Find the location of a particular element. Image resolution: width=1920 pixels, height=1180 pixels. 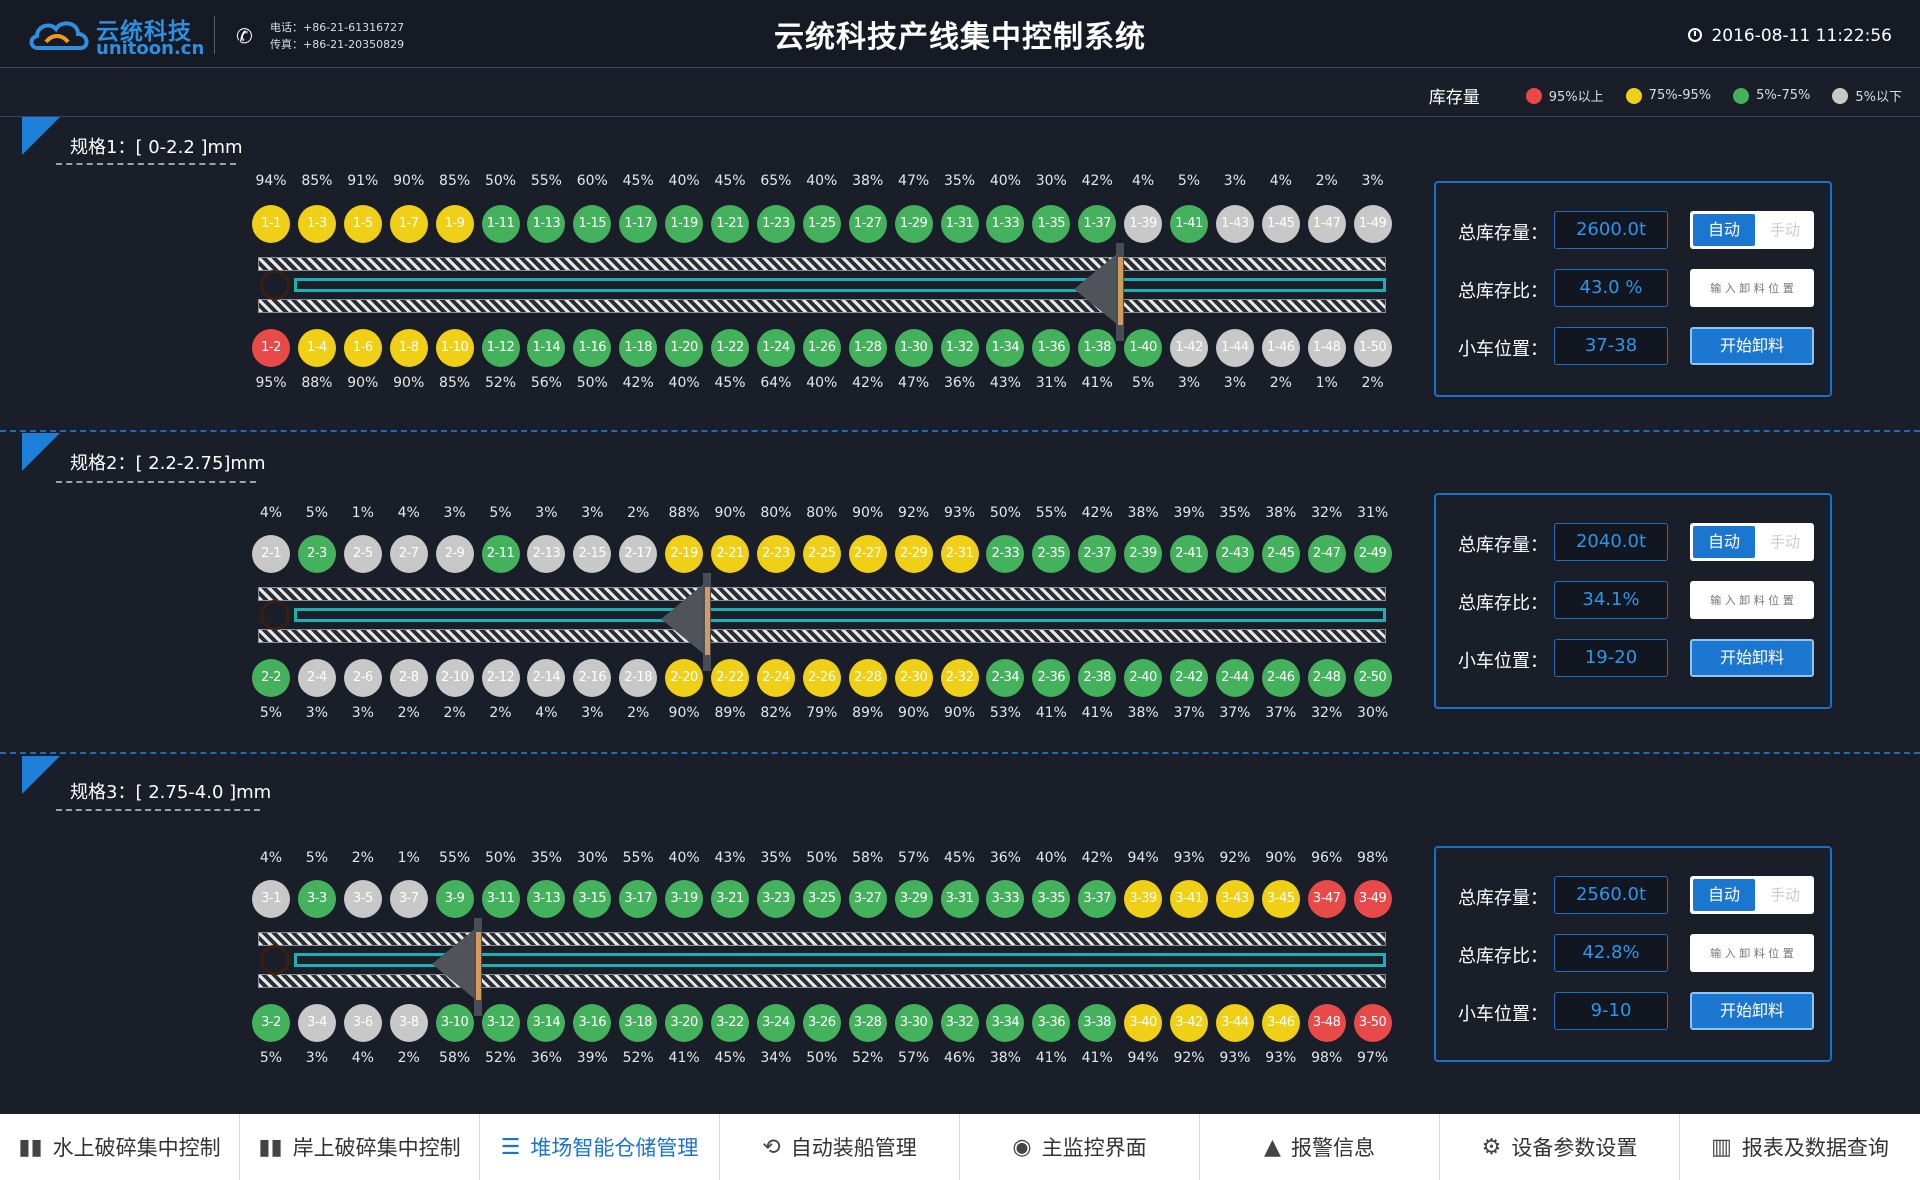

storage-bin: 1-34 is located at coordinates (1005, 348).